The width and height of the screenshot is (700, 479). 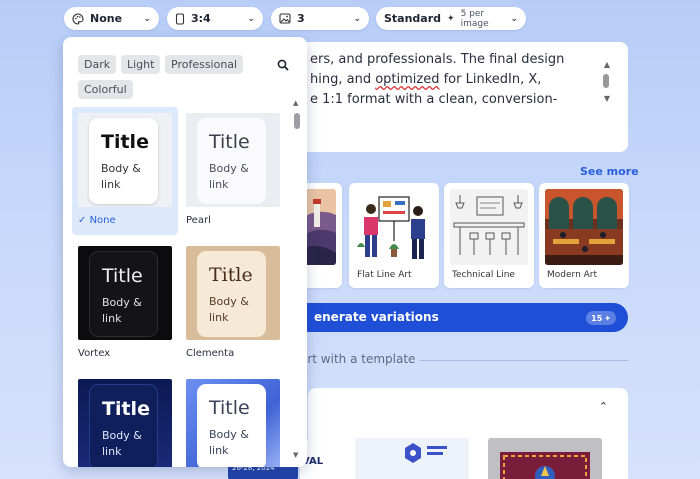 I want to click on theme-tile-pearl: Title Body & link Pearl, so click(x=233, y=171).